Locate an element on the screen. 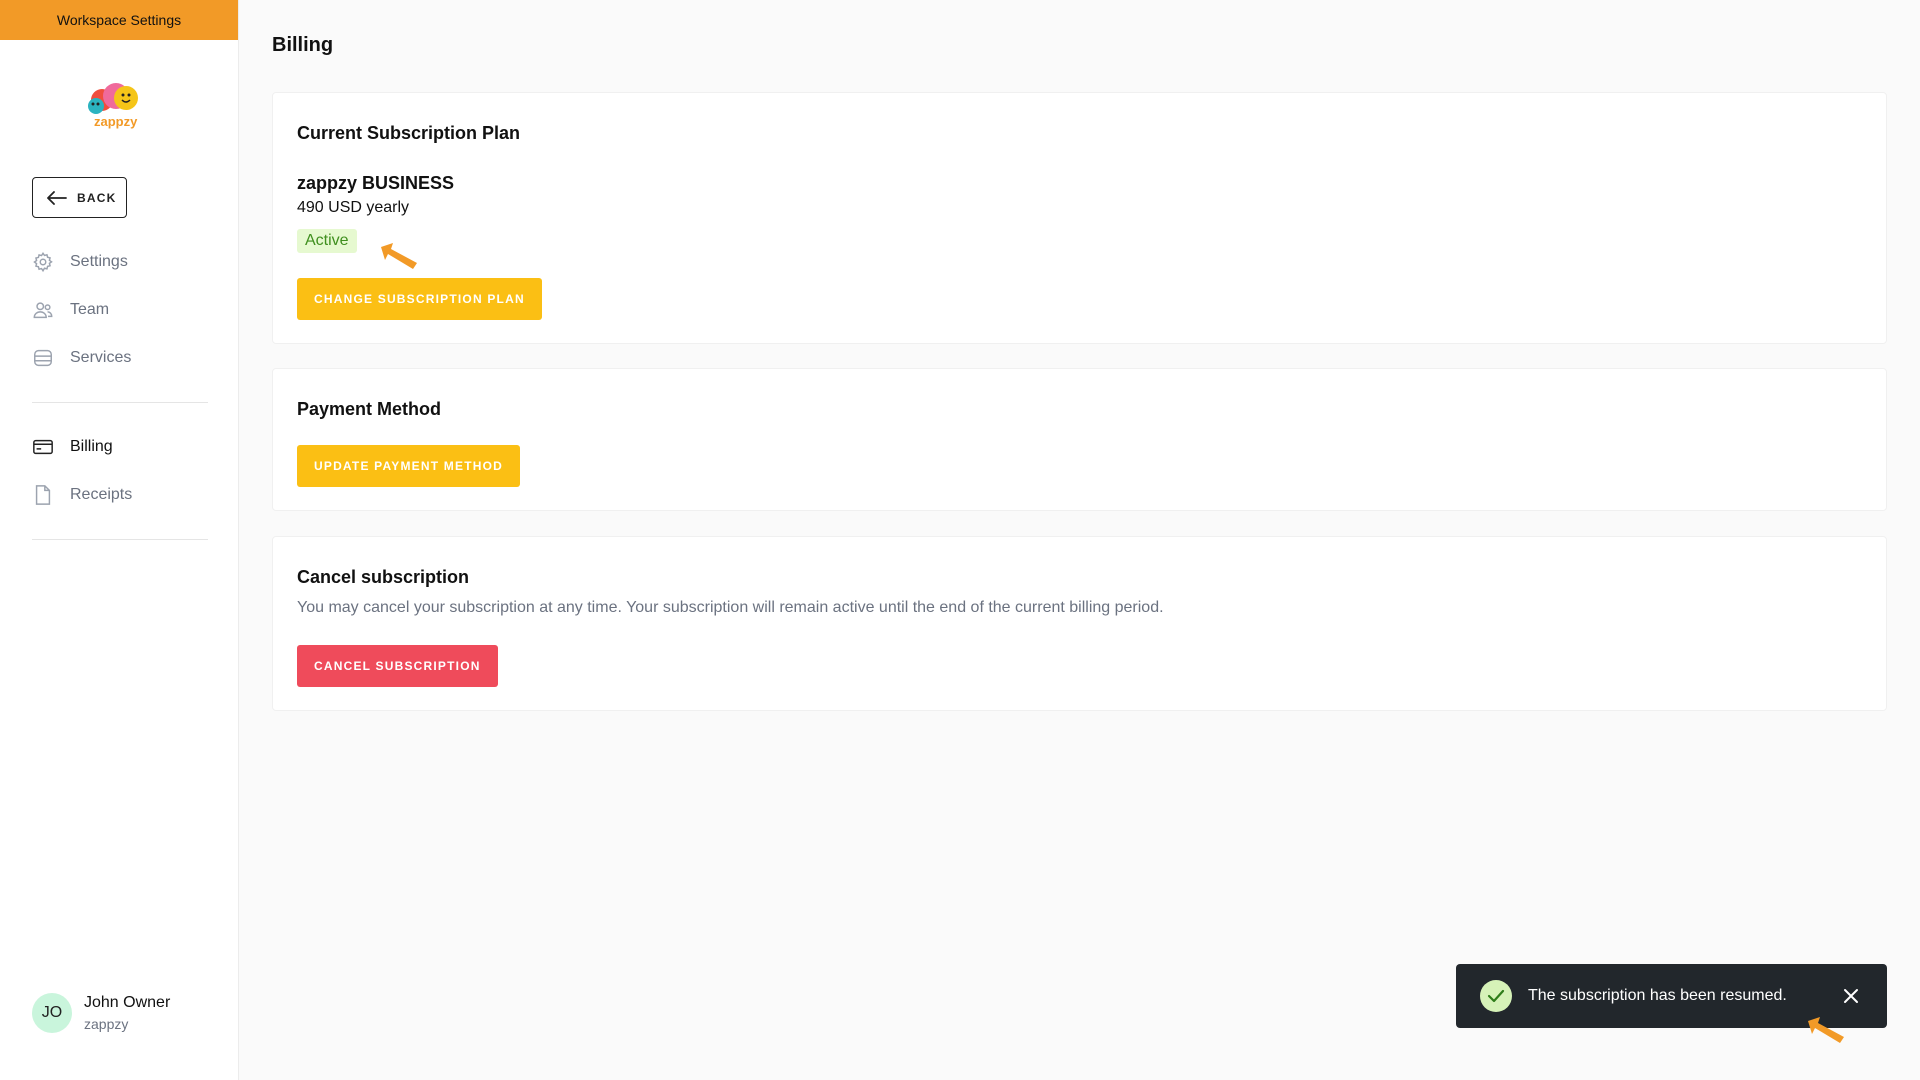 The image size is (1920, 1080). status-badge-label: Active is located at coordinates (327, 240).